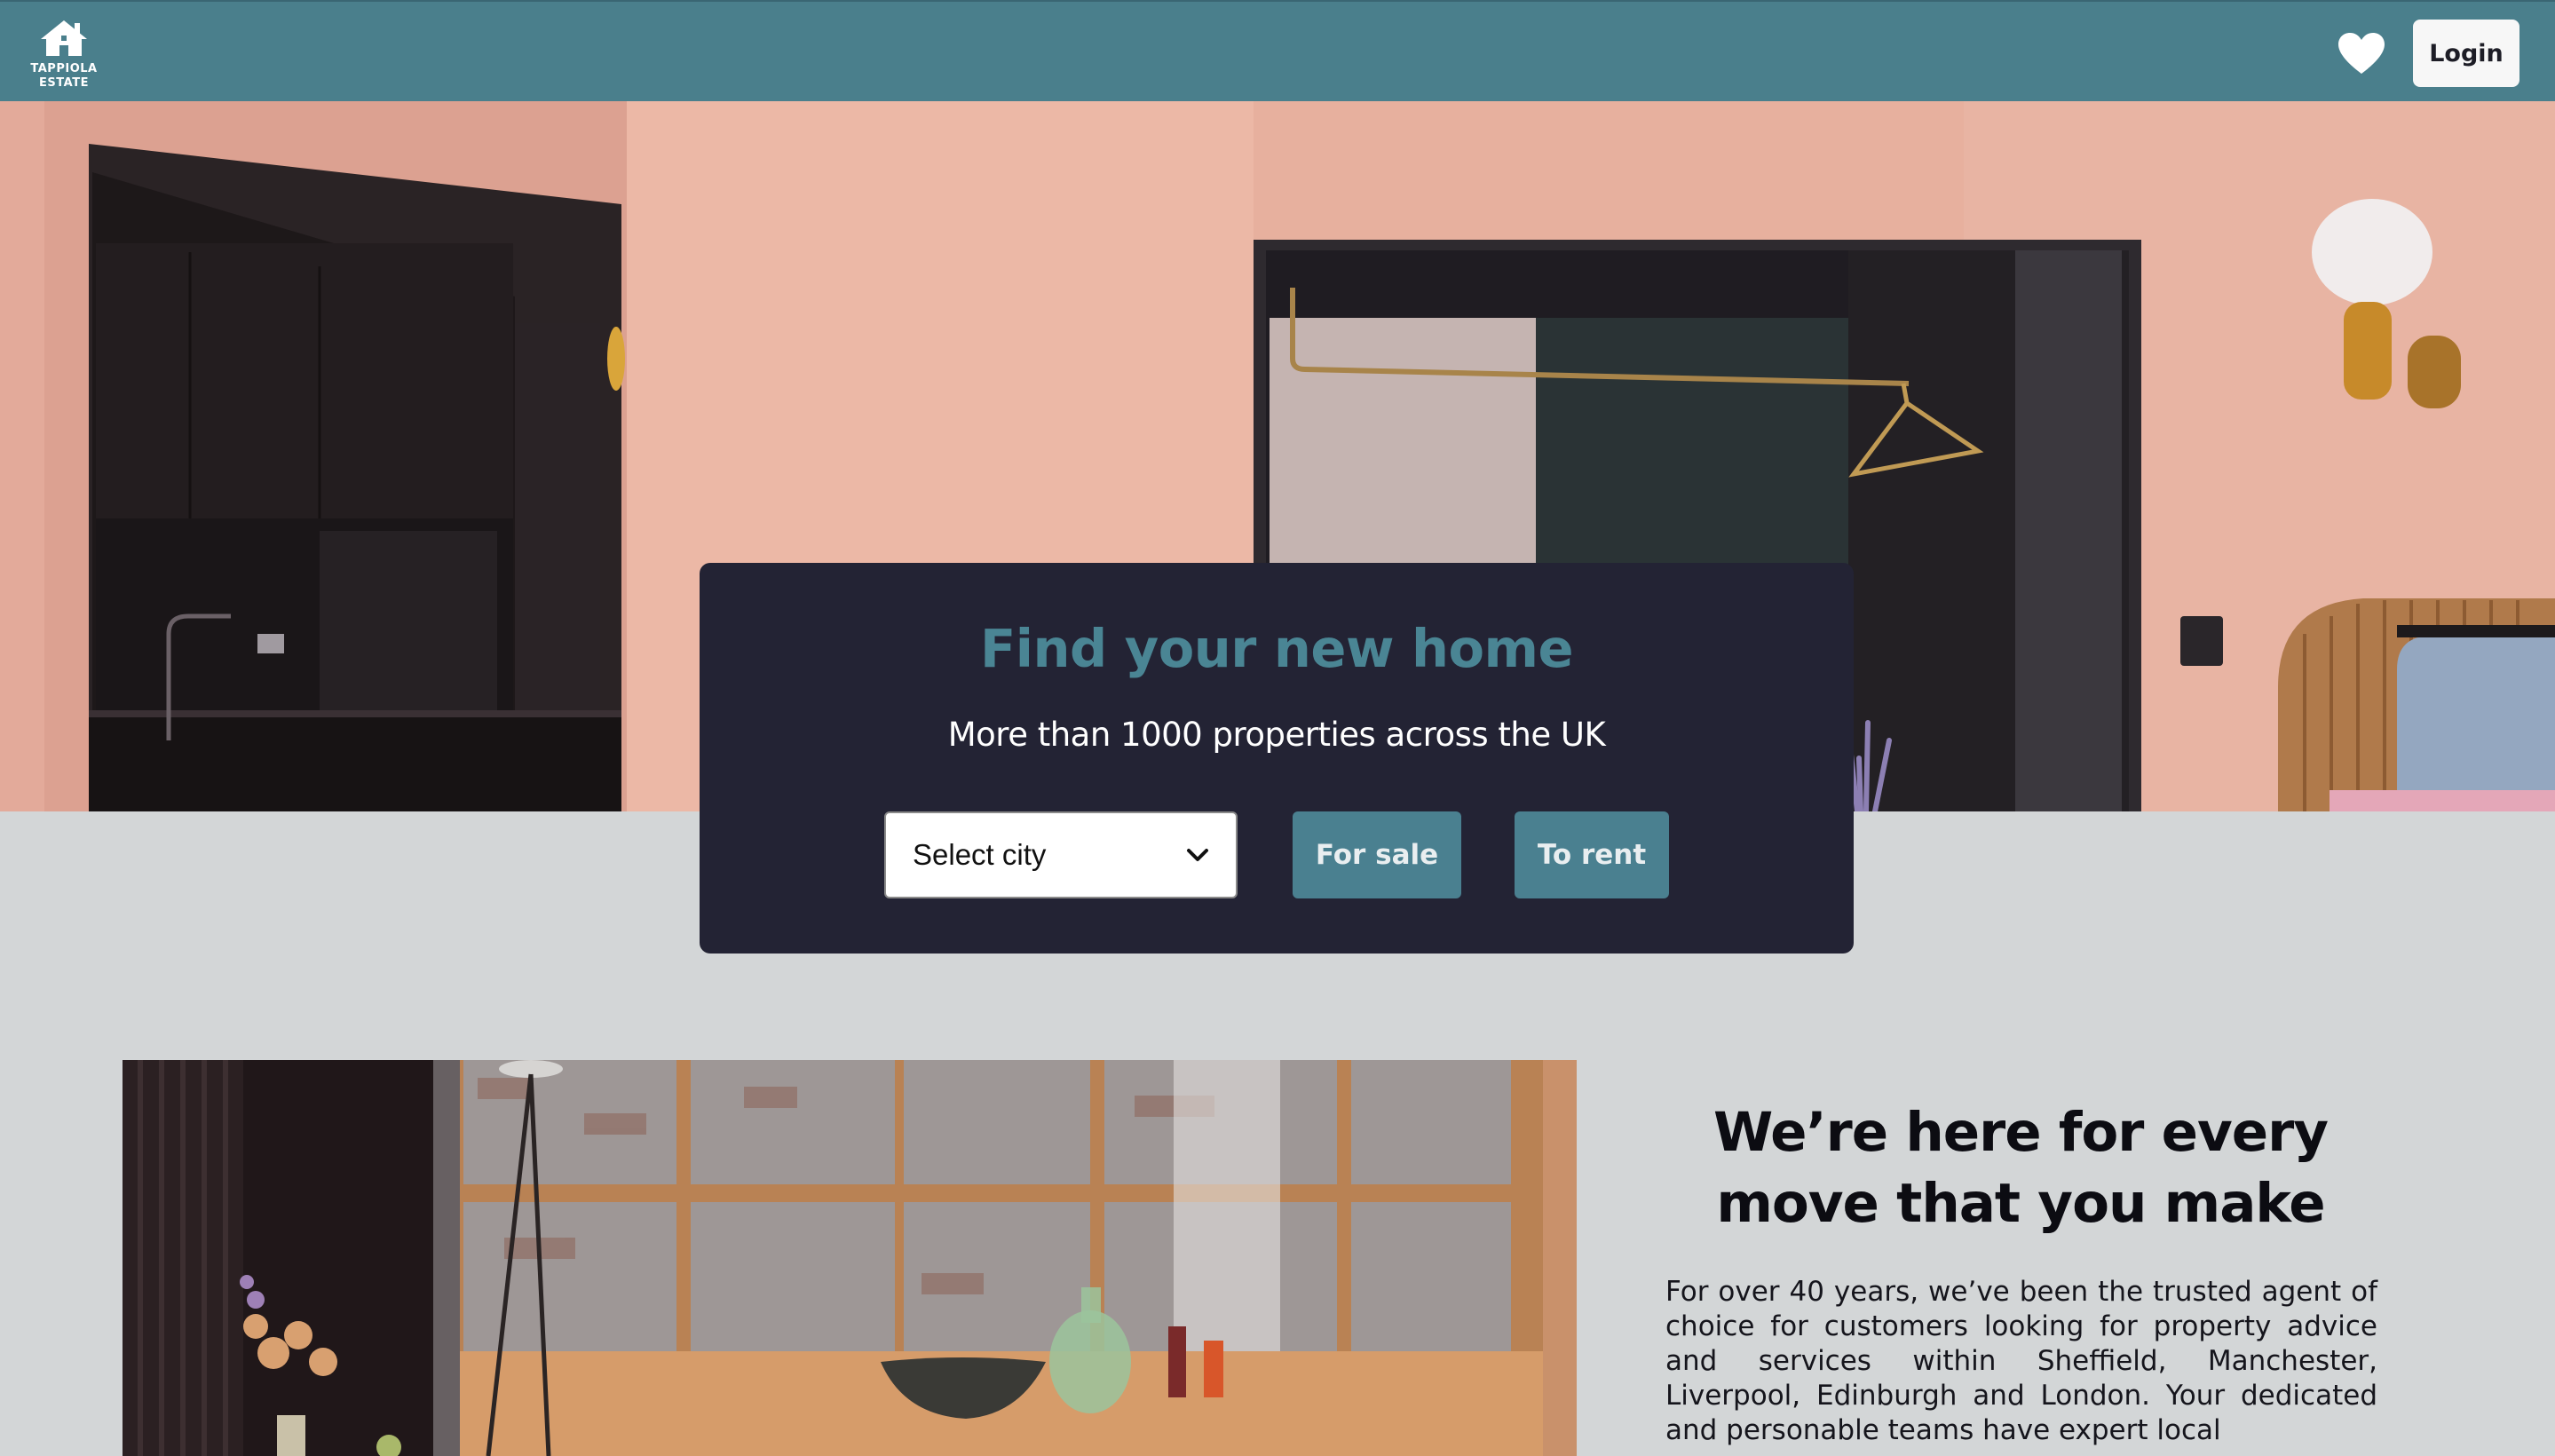  I want to click on city-select-value: Select city, so click(980, 854).